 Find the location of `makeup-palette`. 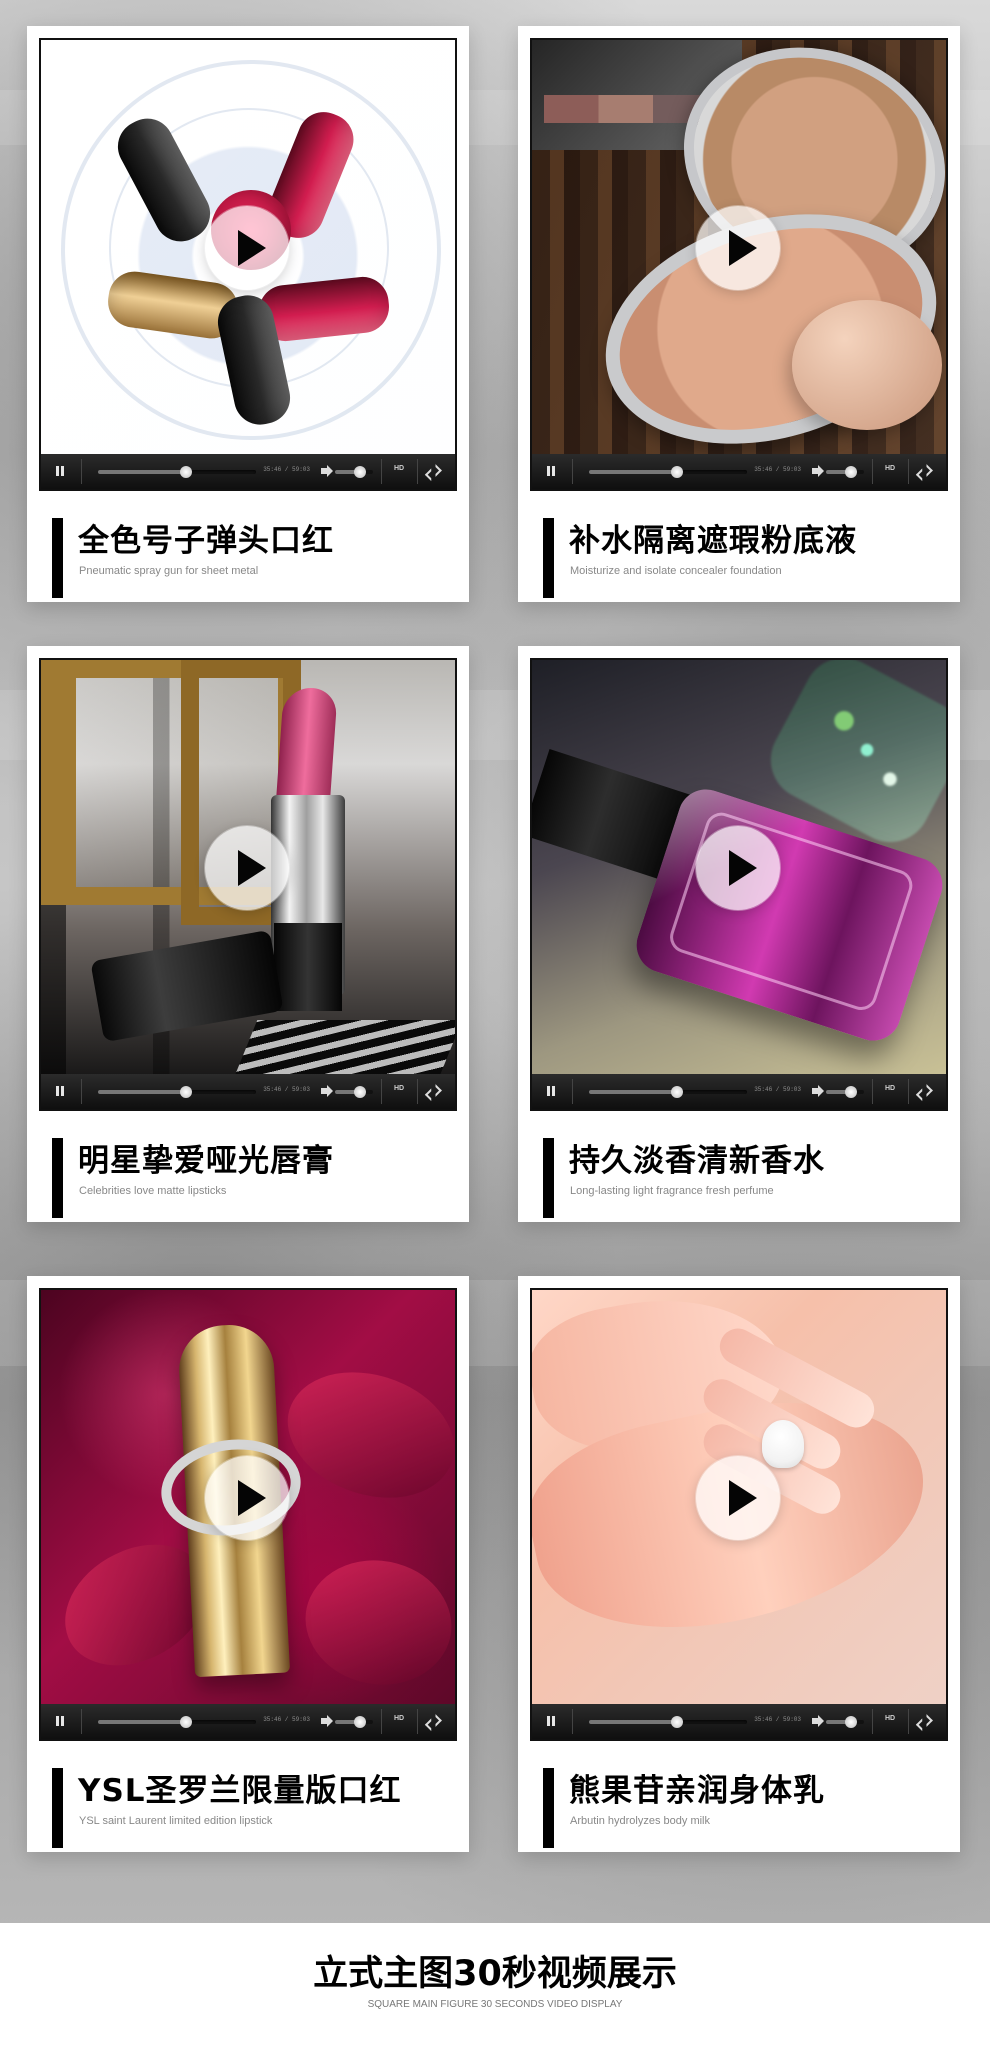

makeup-palette is located at coordinates (344, 1048).